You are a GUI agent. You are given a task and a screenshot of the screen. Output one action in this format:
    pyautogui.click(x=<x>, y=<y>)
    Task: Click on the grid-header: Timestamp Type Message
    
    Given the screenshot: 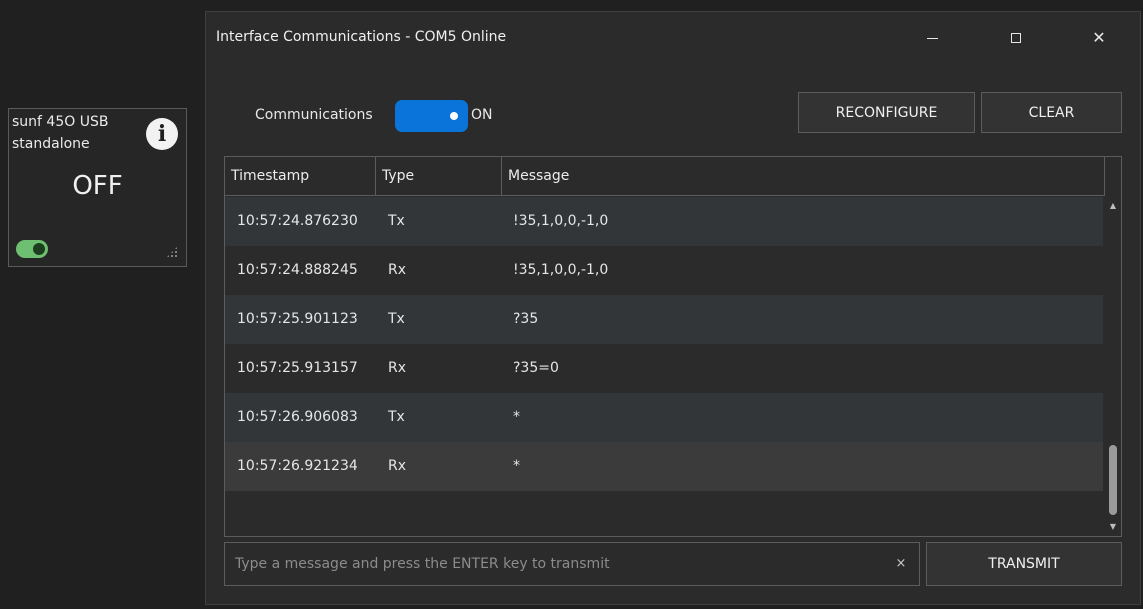 What is the action you would take?
    pyautogui.click(x=665, y=176)
    